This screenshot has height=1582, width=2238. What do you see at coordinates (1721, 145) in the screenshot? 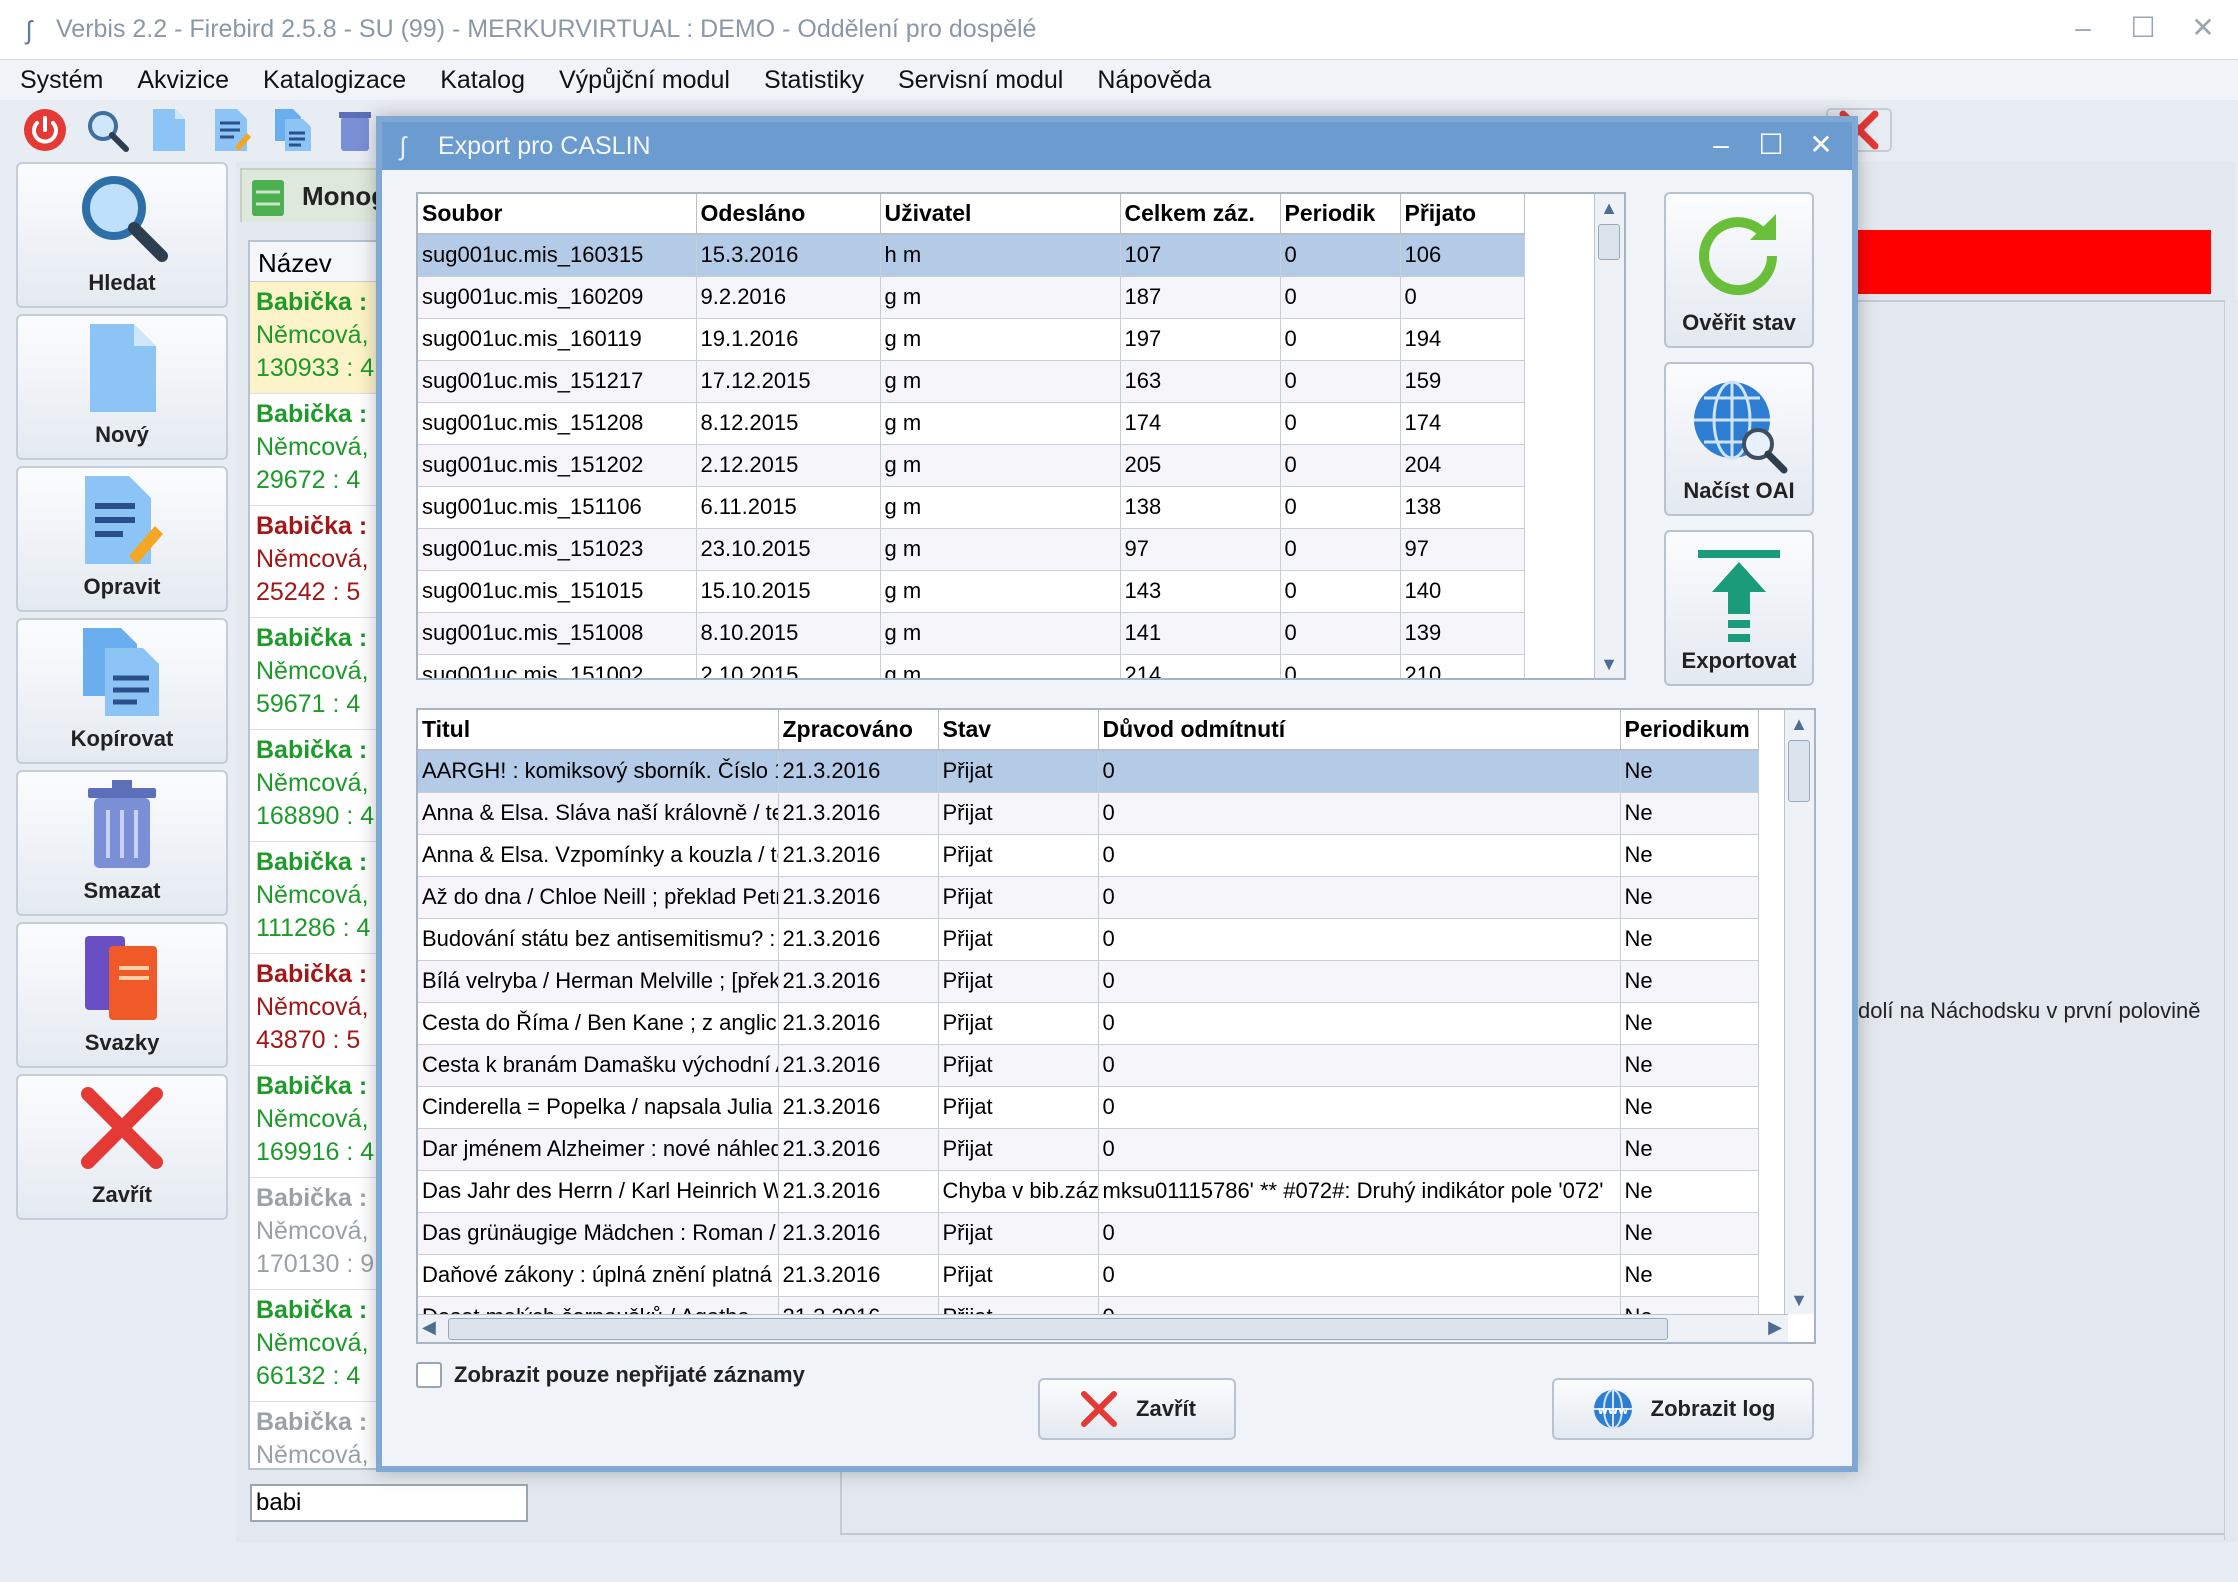
I see `dialog-minimize-button: –` at bounding box center [1721, 145].